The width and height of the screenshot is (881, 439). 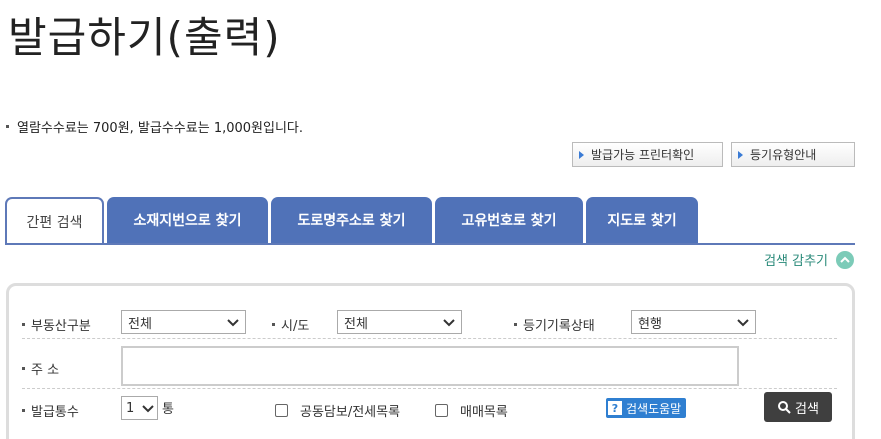 I want to click on row-sido: 시/도, so click(x=290, y=324).